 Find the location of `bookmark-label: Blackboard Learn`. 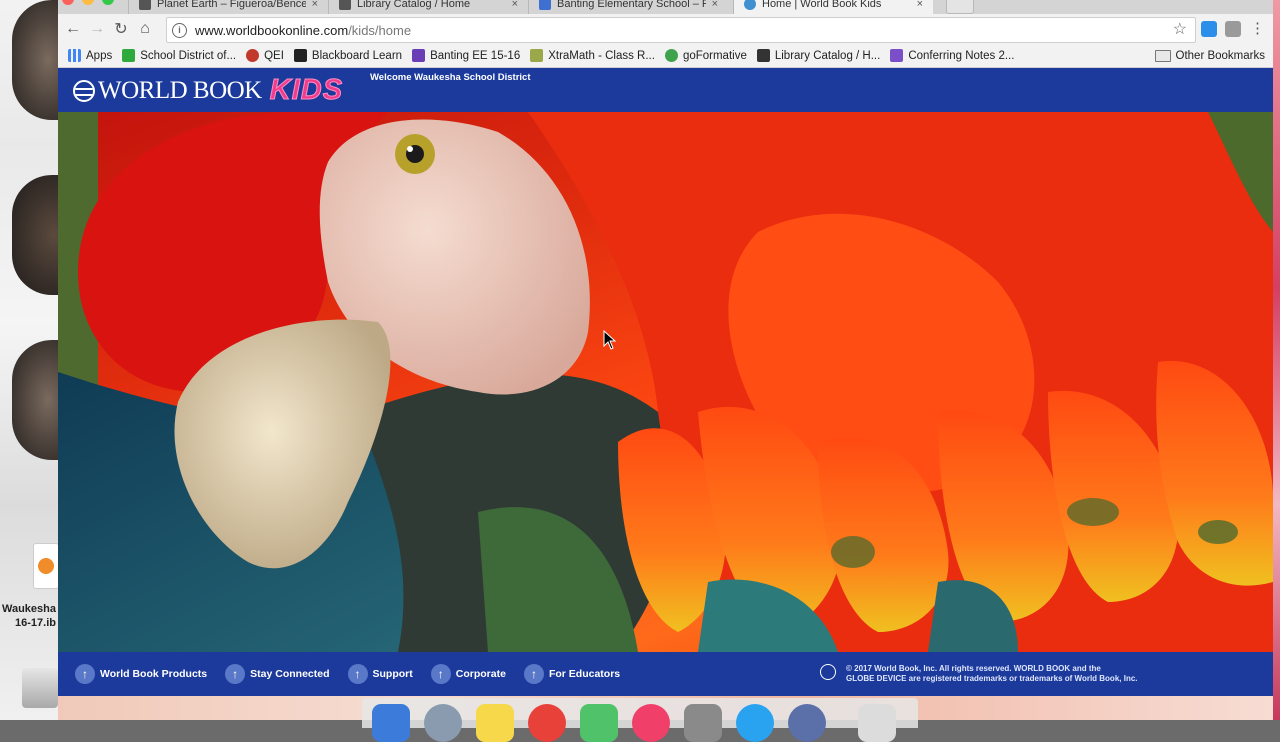

bookmark-label: Blackboard Learn is located at coordinates (357, 55).